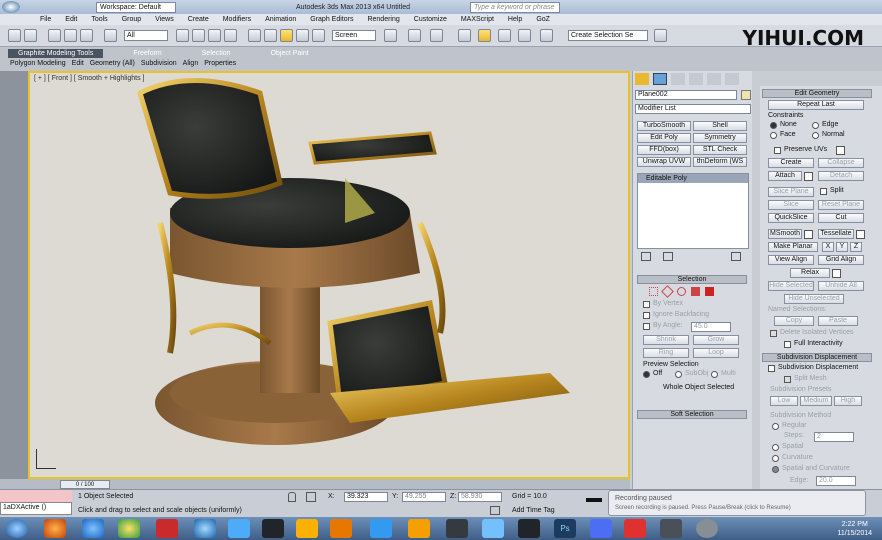  What do you see at coordinates (791, 260) in the screenshot?
I see `view-align-button: View Align` at bounding box center [791, 260].